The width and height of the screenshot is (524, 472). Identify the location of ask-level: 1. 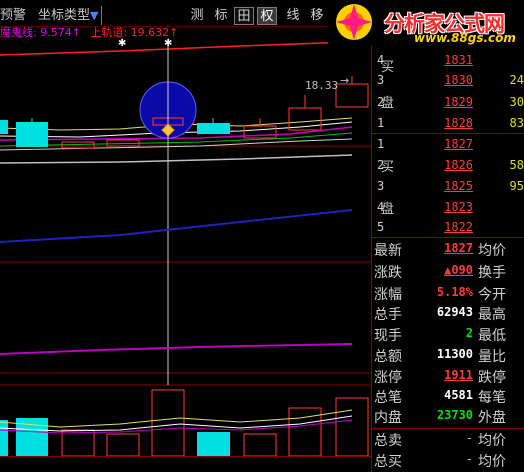
(381, 123).